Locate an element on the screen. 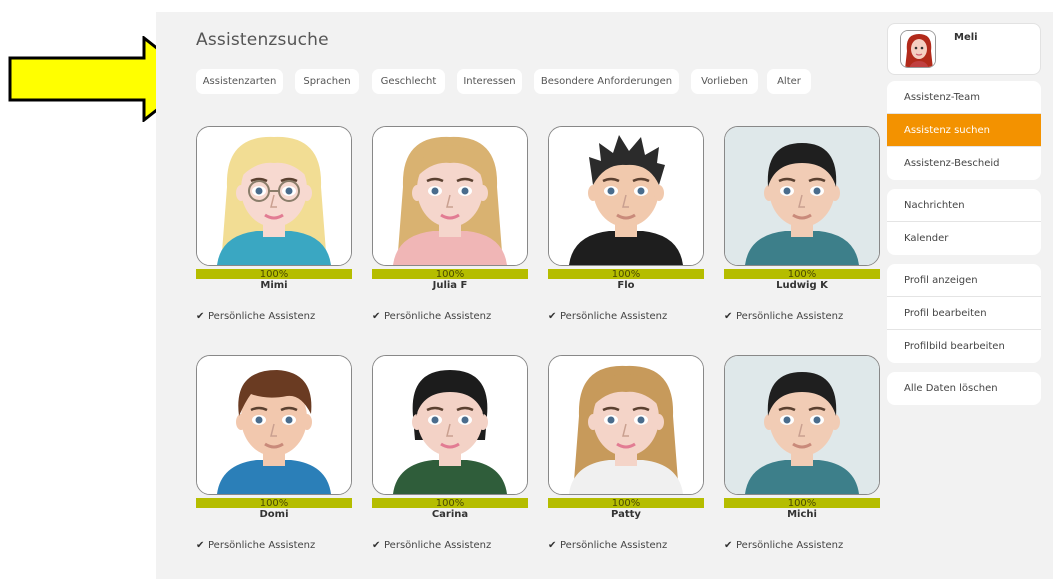 The width and height of the screenshot is (1053, 579). page-title: Assistenzsuche is located at coordinates (262, 40).